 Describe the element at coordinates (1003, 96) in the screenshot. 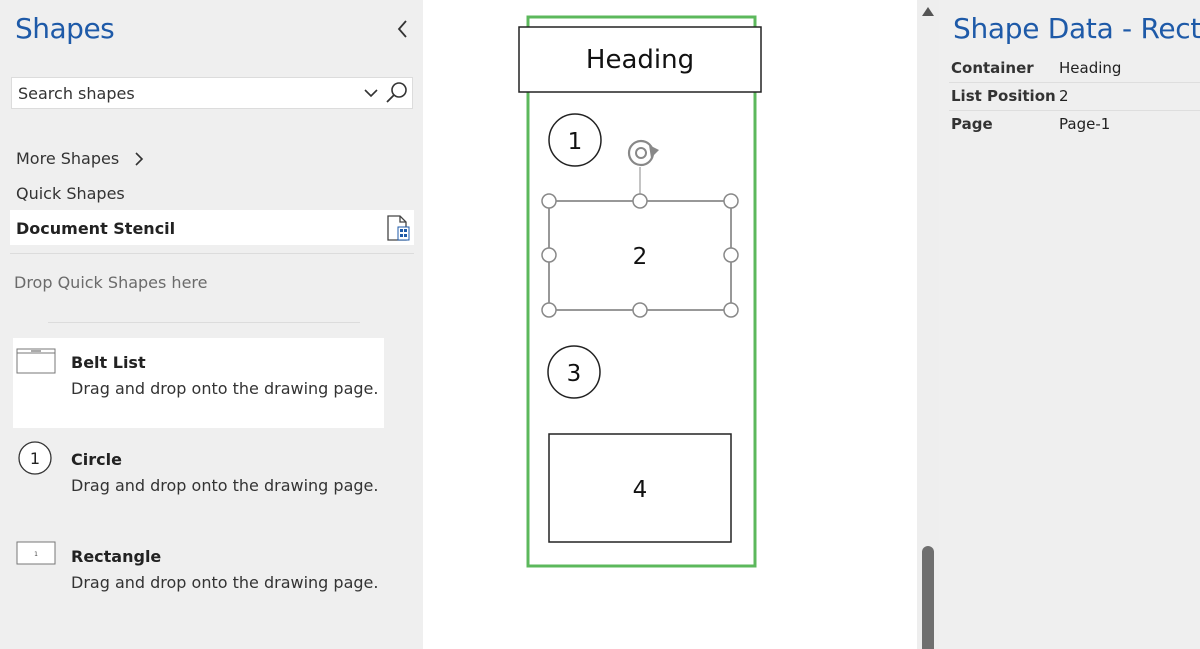

I see `shape-data-key: List Position` at that location.